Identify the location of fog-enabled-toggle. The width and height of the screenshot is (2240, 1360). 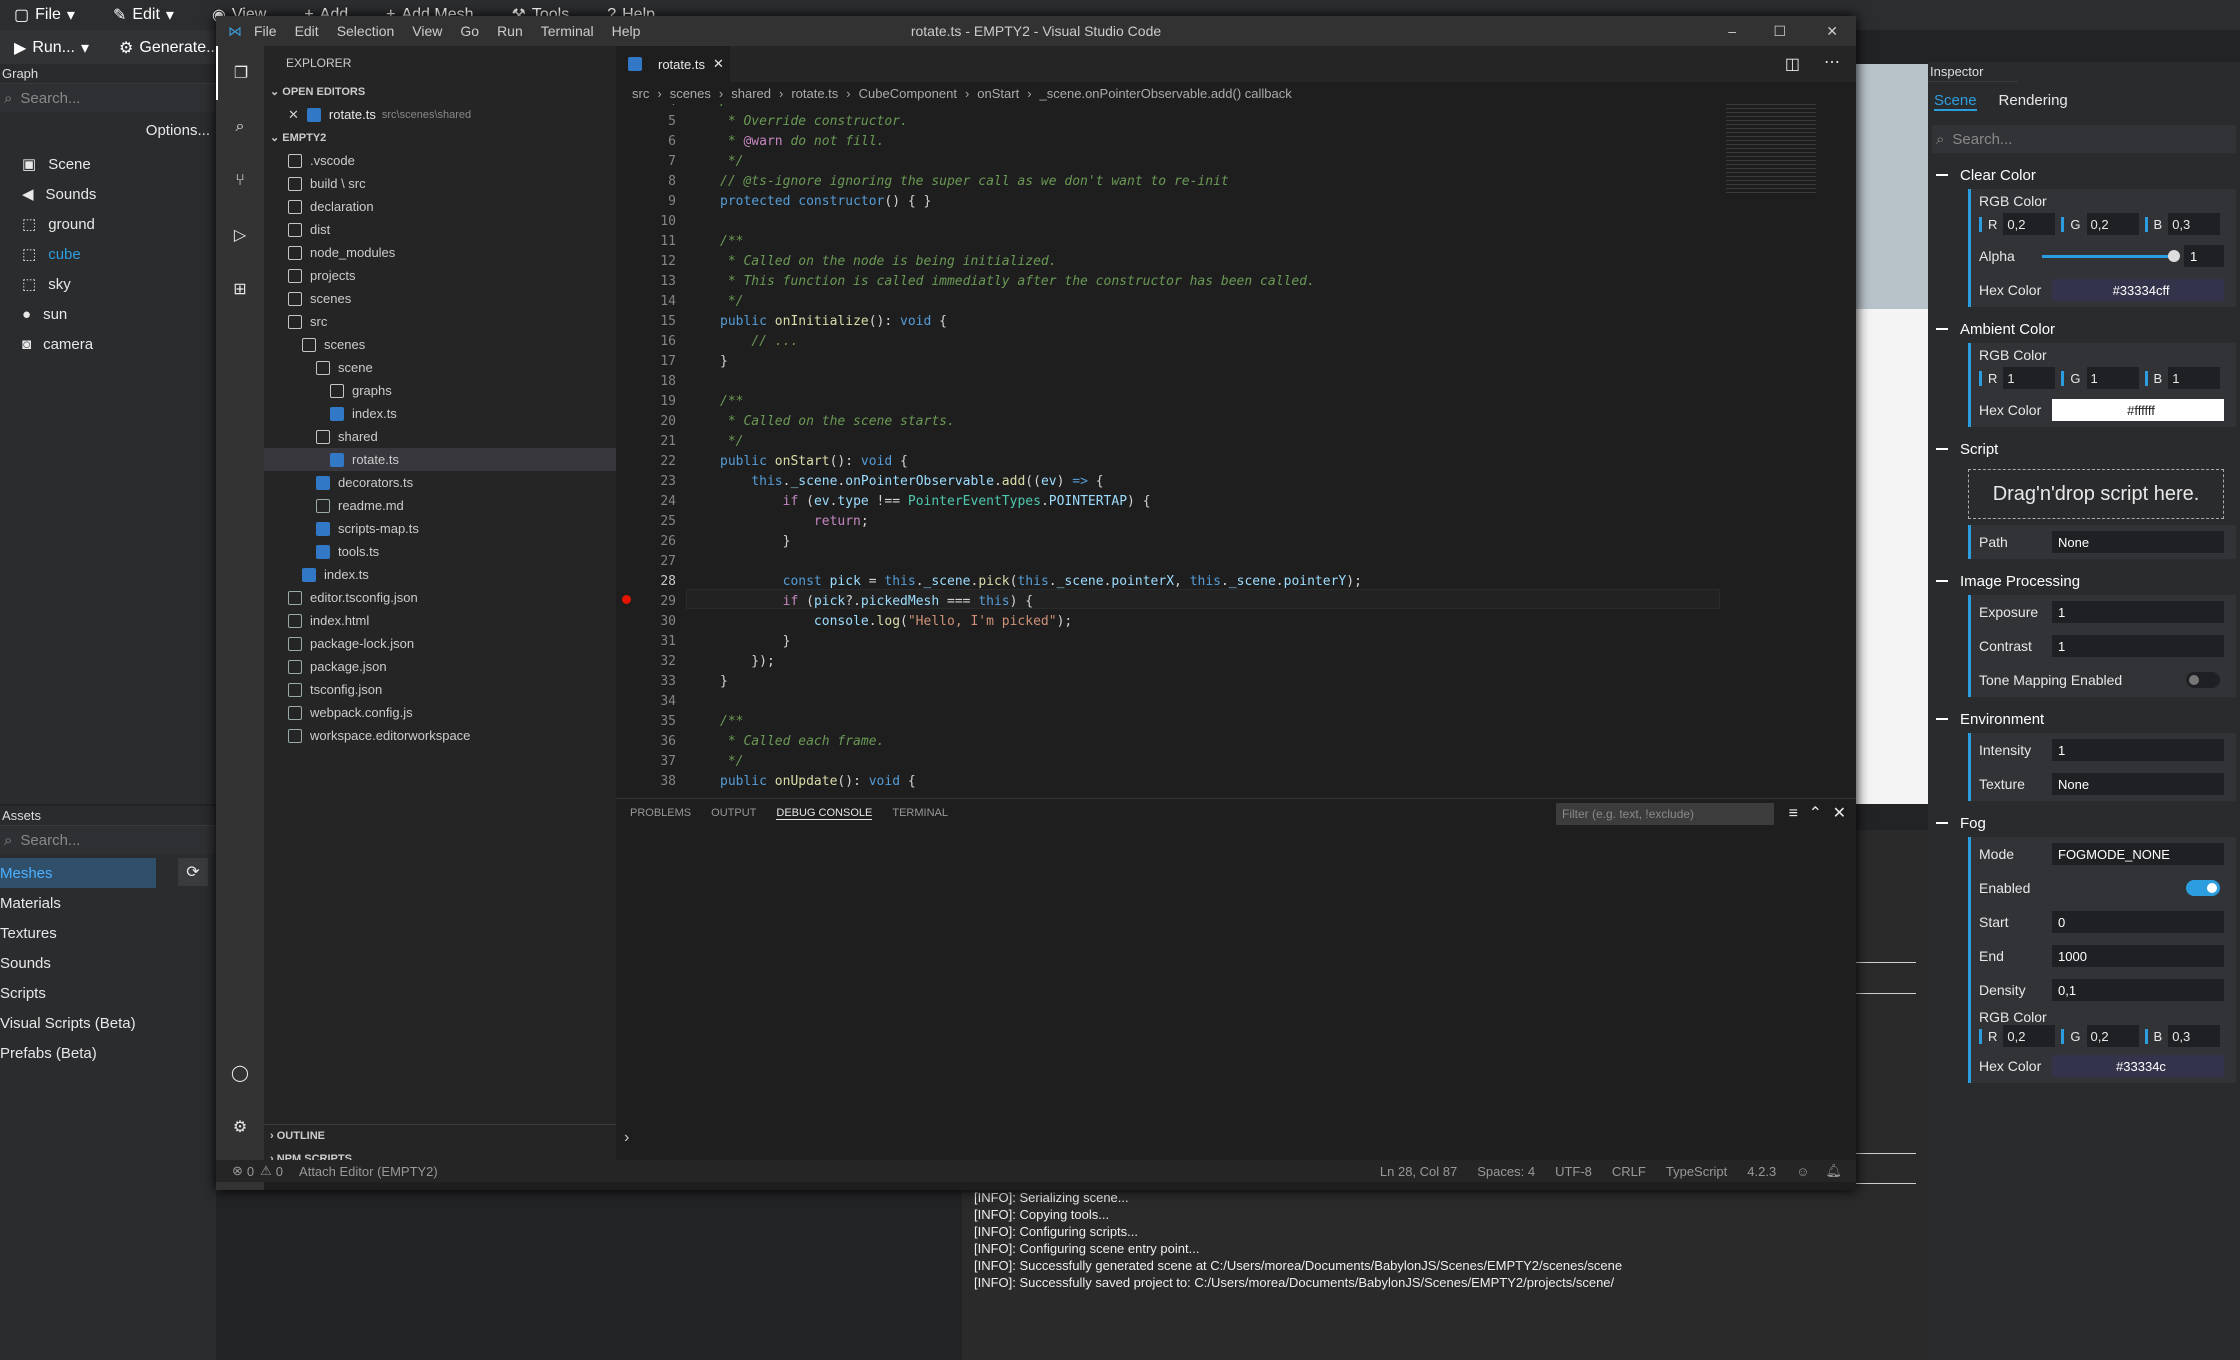
(2203, 888).